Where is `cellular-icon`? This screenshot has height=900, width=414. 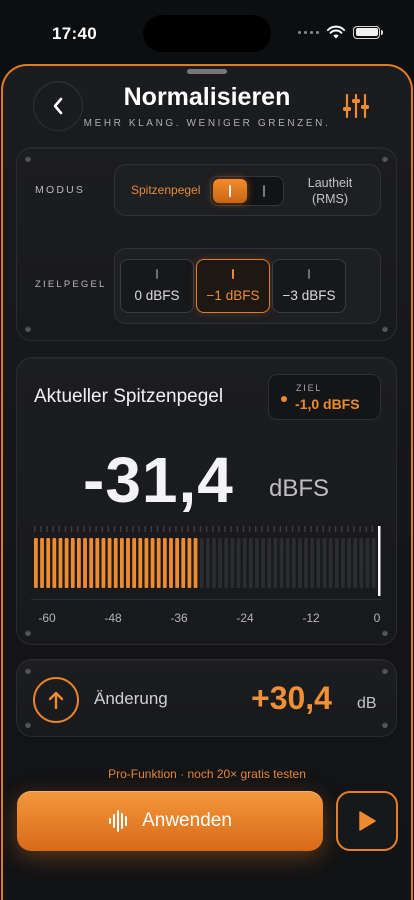 cellular-icon is located at coordinates (308, 32).